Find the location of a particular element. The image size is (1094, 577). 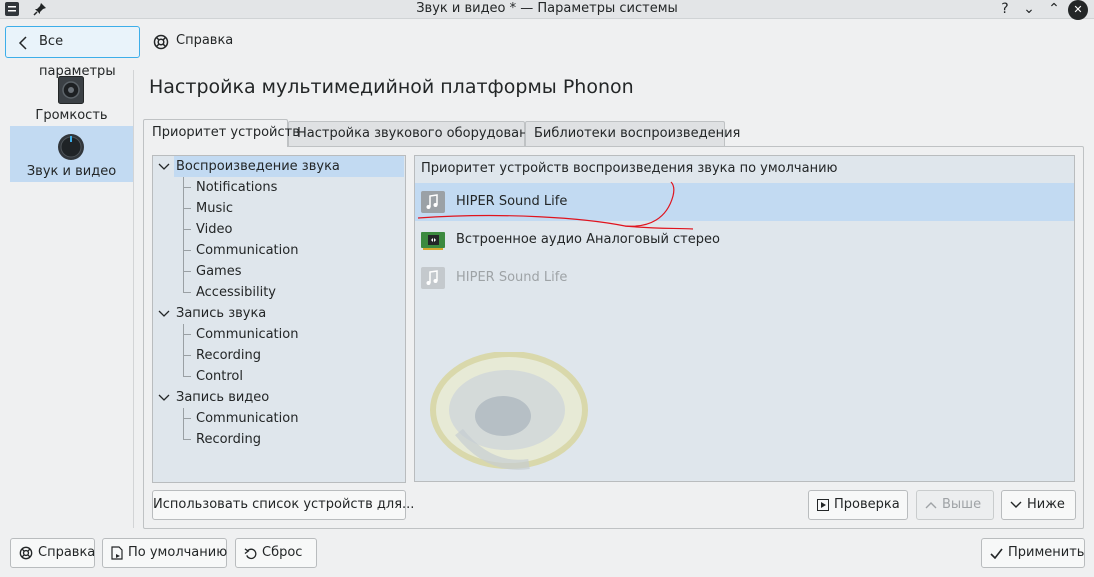

speaker-icon is located at coordinates (71, 90).